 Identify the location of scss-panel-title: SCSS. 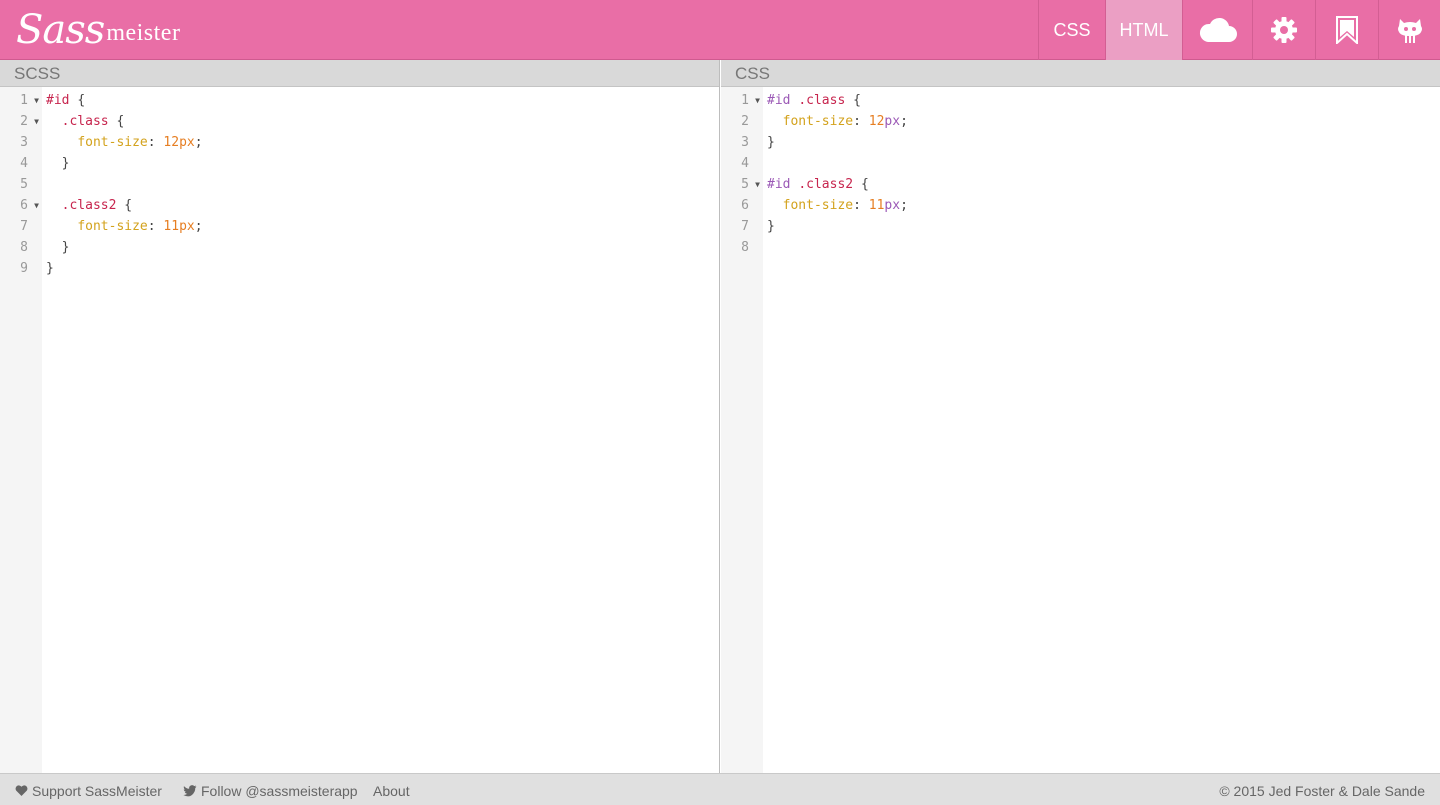
(359, 73).